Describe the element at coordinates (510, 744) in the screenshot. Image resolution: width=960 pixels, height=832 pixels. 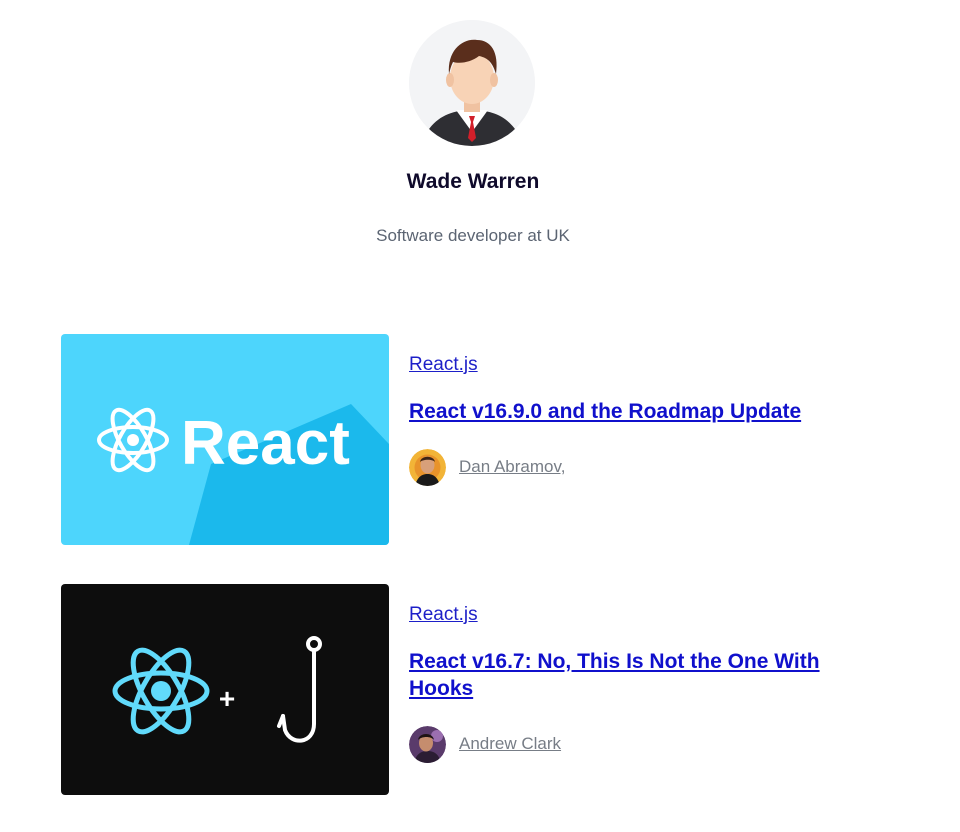
I see `author-name-link: Andrew Clark` at that location.